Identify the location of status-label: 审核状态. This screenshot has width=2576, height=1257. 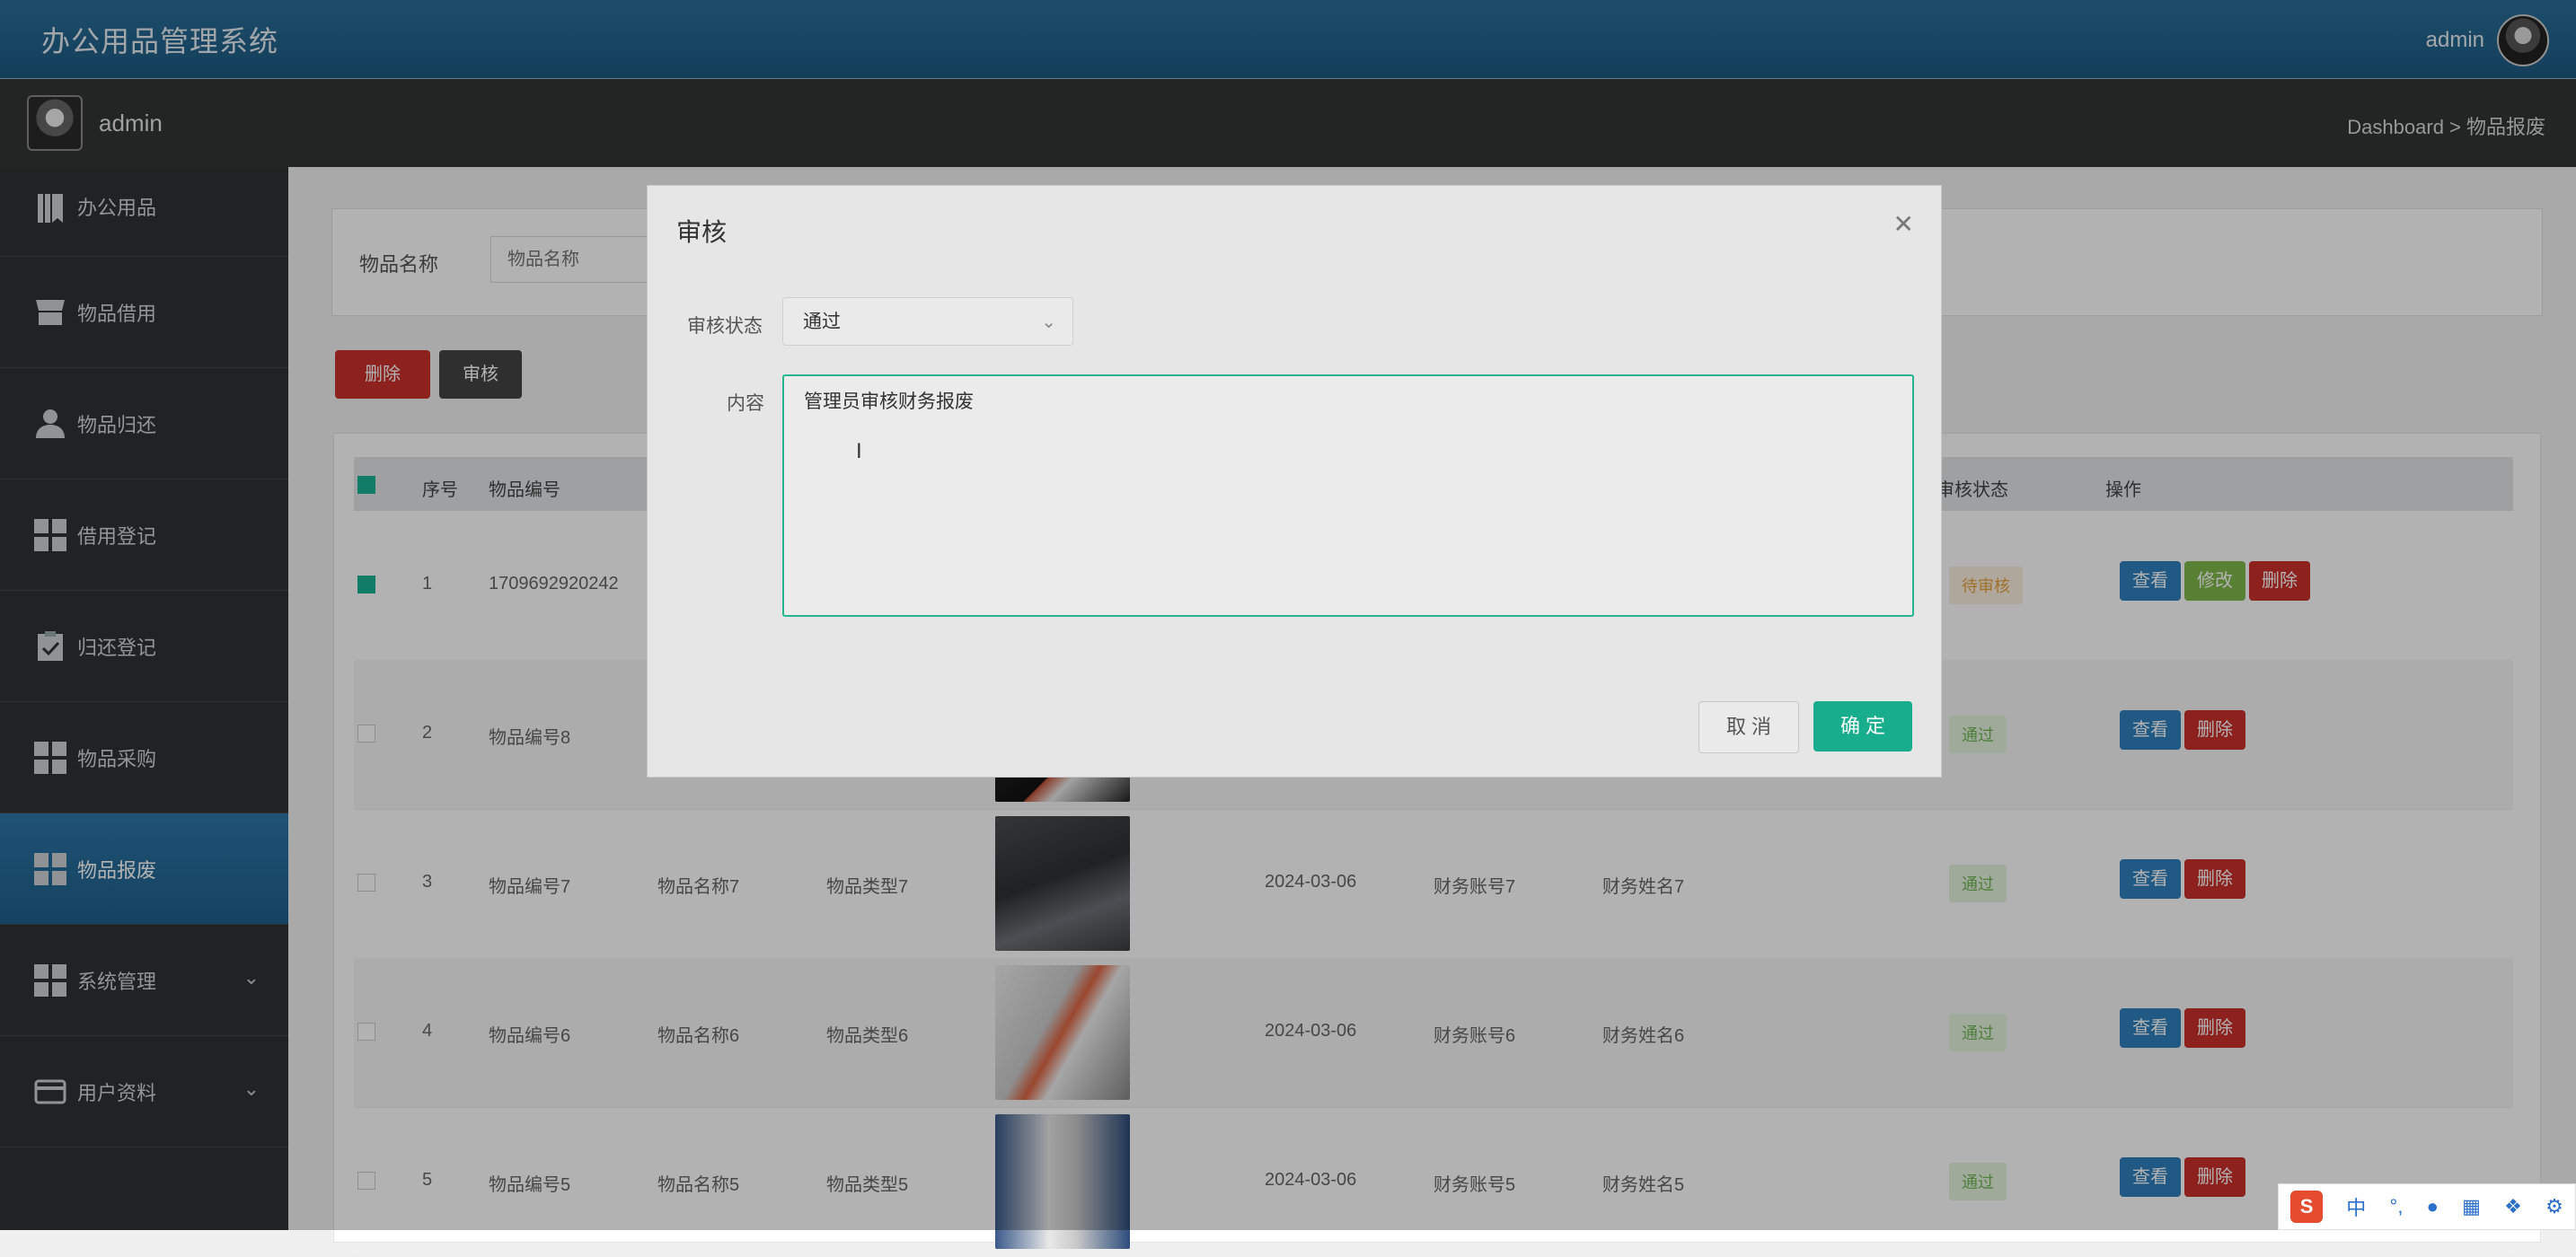
(725, 327).